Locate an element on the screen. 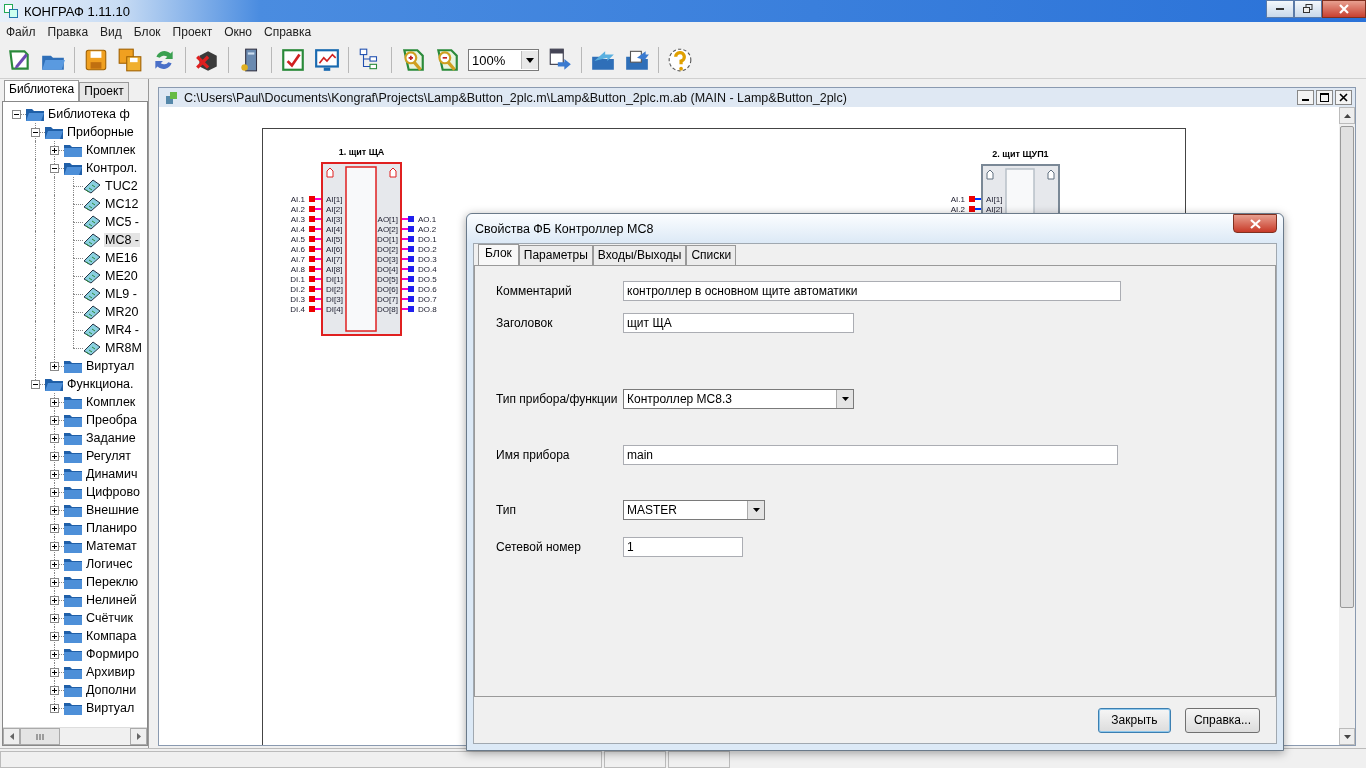 The height and width of the screenshot is (768, 1366). dropdown: Контроллер МС8.3 is located at coordinates (738, 399).